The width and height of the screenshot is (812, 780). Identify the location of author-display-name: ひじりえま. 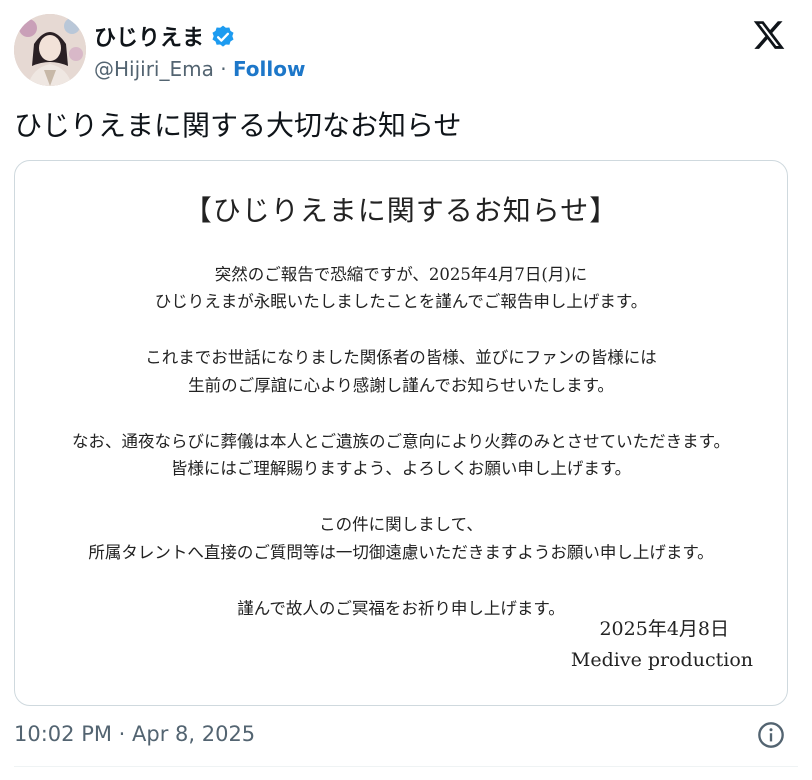
(149, 36).